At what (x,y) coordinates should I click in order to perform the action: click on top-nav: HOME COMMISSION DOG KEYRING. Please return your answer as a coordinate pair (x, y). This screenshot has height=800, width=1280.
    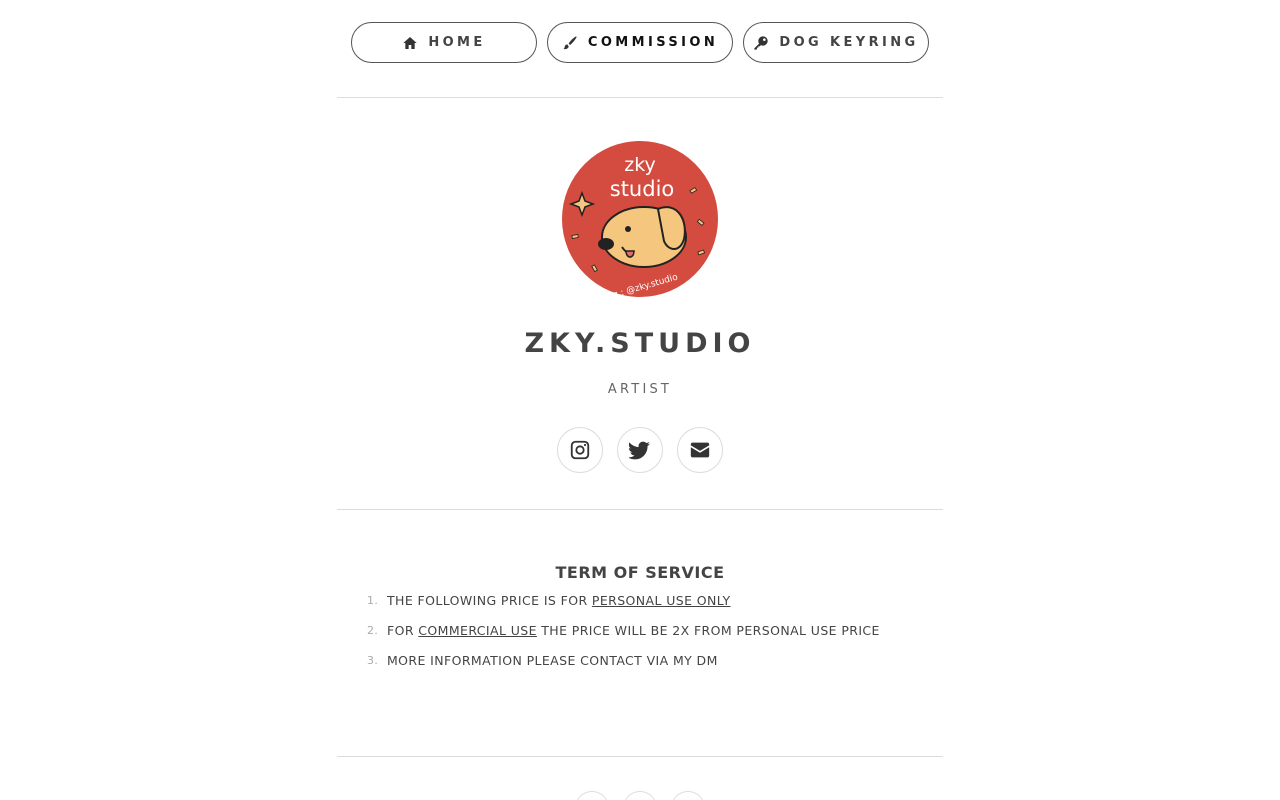
    Looking at the image, I should click on (640, 42).